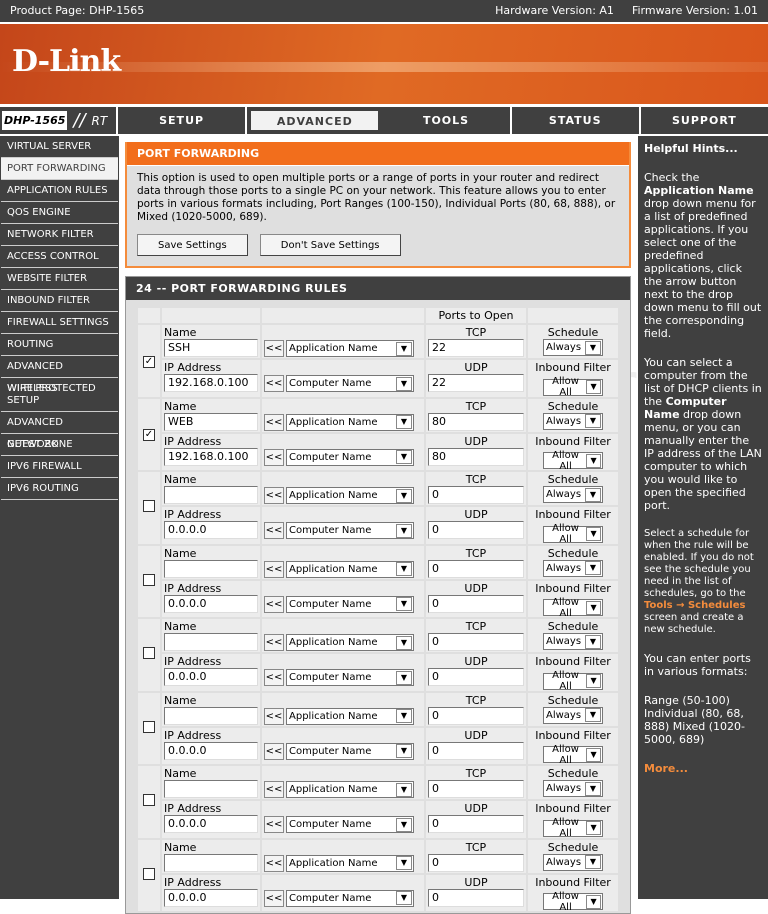 Image resolution: width=768 pixels, height=914 pixels. What do you see at coordinates (59, 431) in the screenshot?
I see `sidebar-item-advanced-network: ADVANCED NETWORK` at bounding box center [59, 431].